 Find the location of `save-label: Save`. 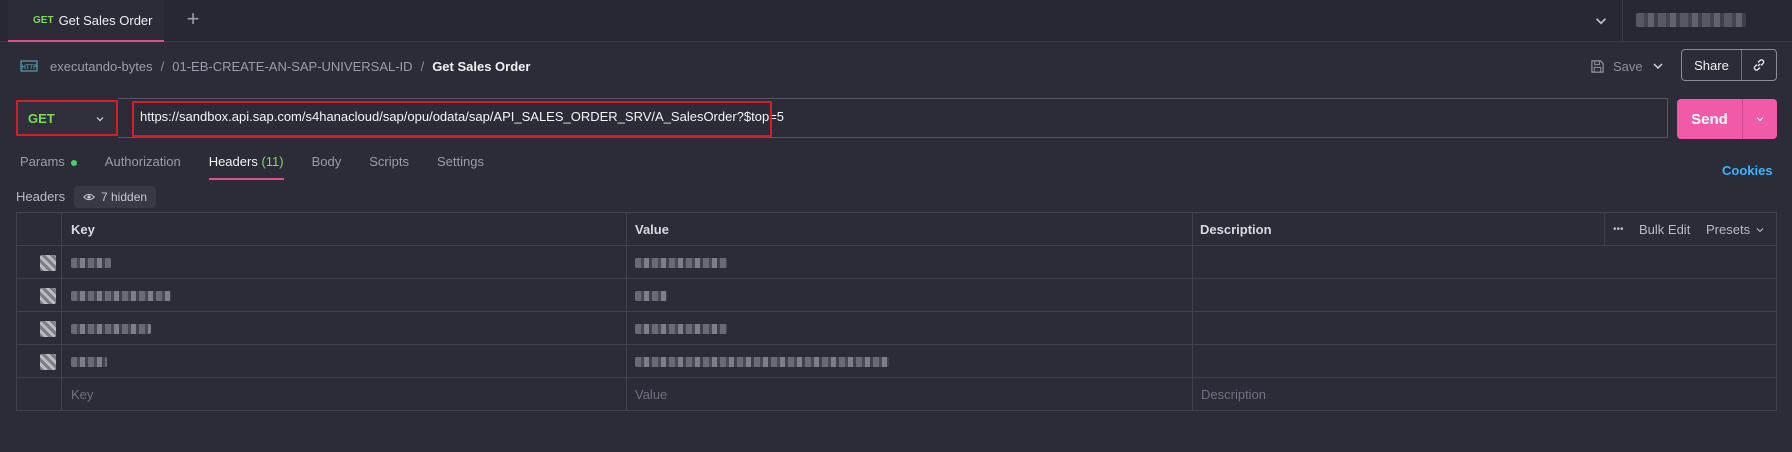

save-label: Save is located at coordinates (1628, 66).